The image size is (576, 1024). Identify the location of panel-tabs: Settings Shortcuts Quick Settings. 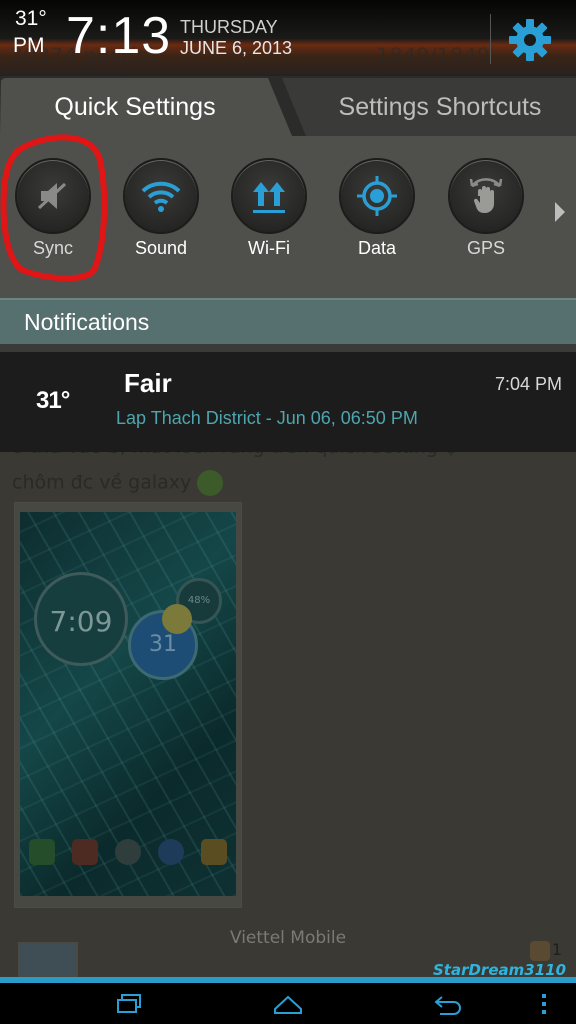
(288, 106).